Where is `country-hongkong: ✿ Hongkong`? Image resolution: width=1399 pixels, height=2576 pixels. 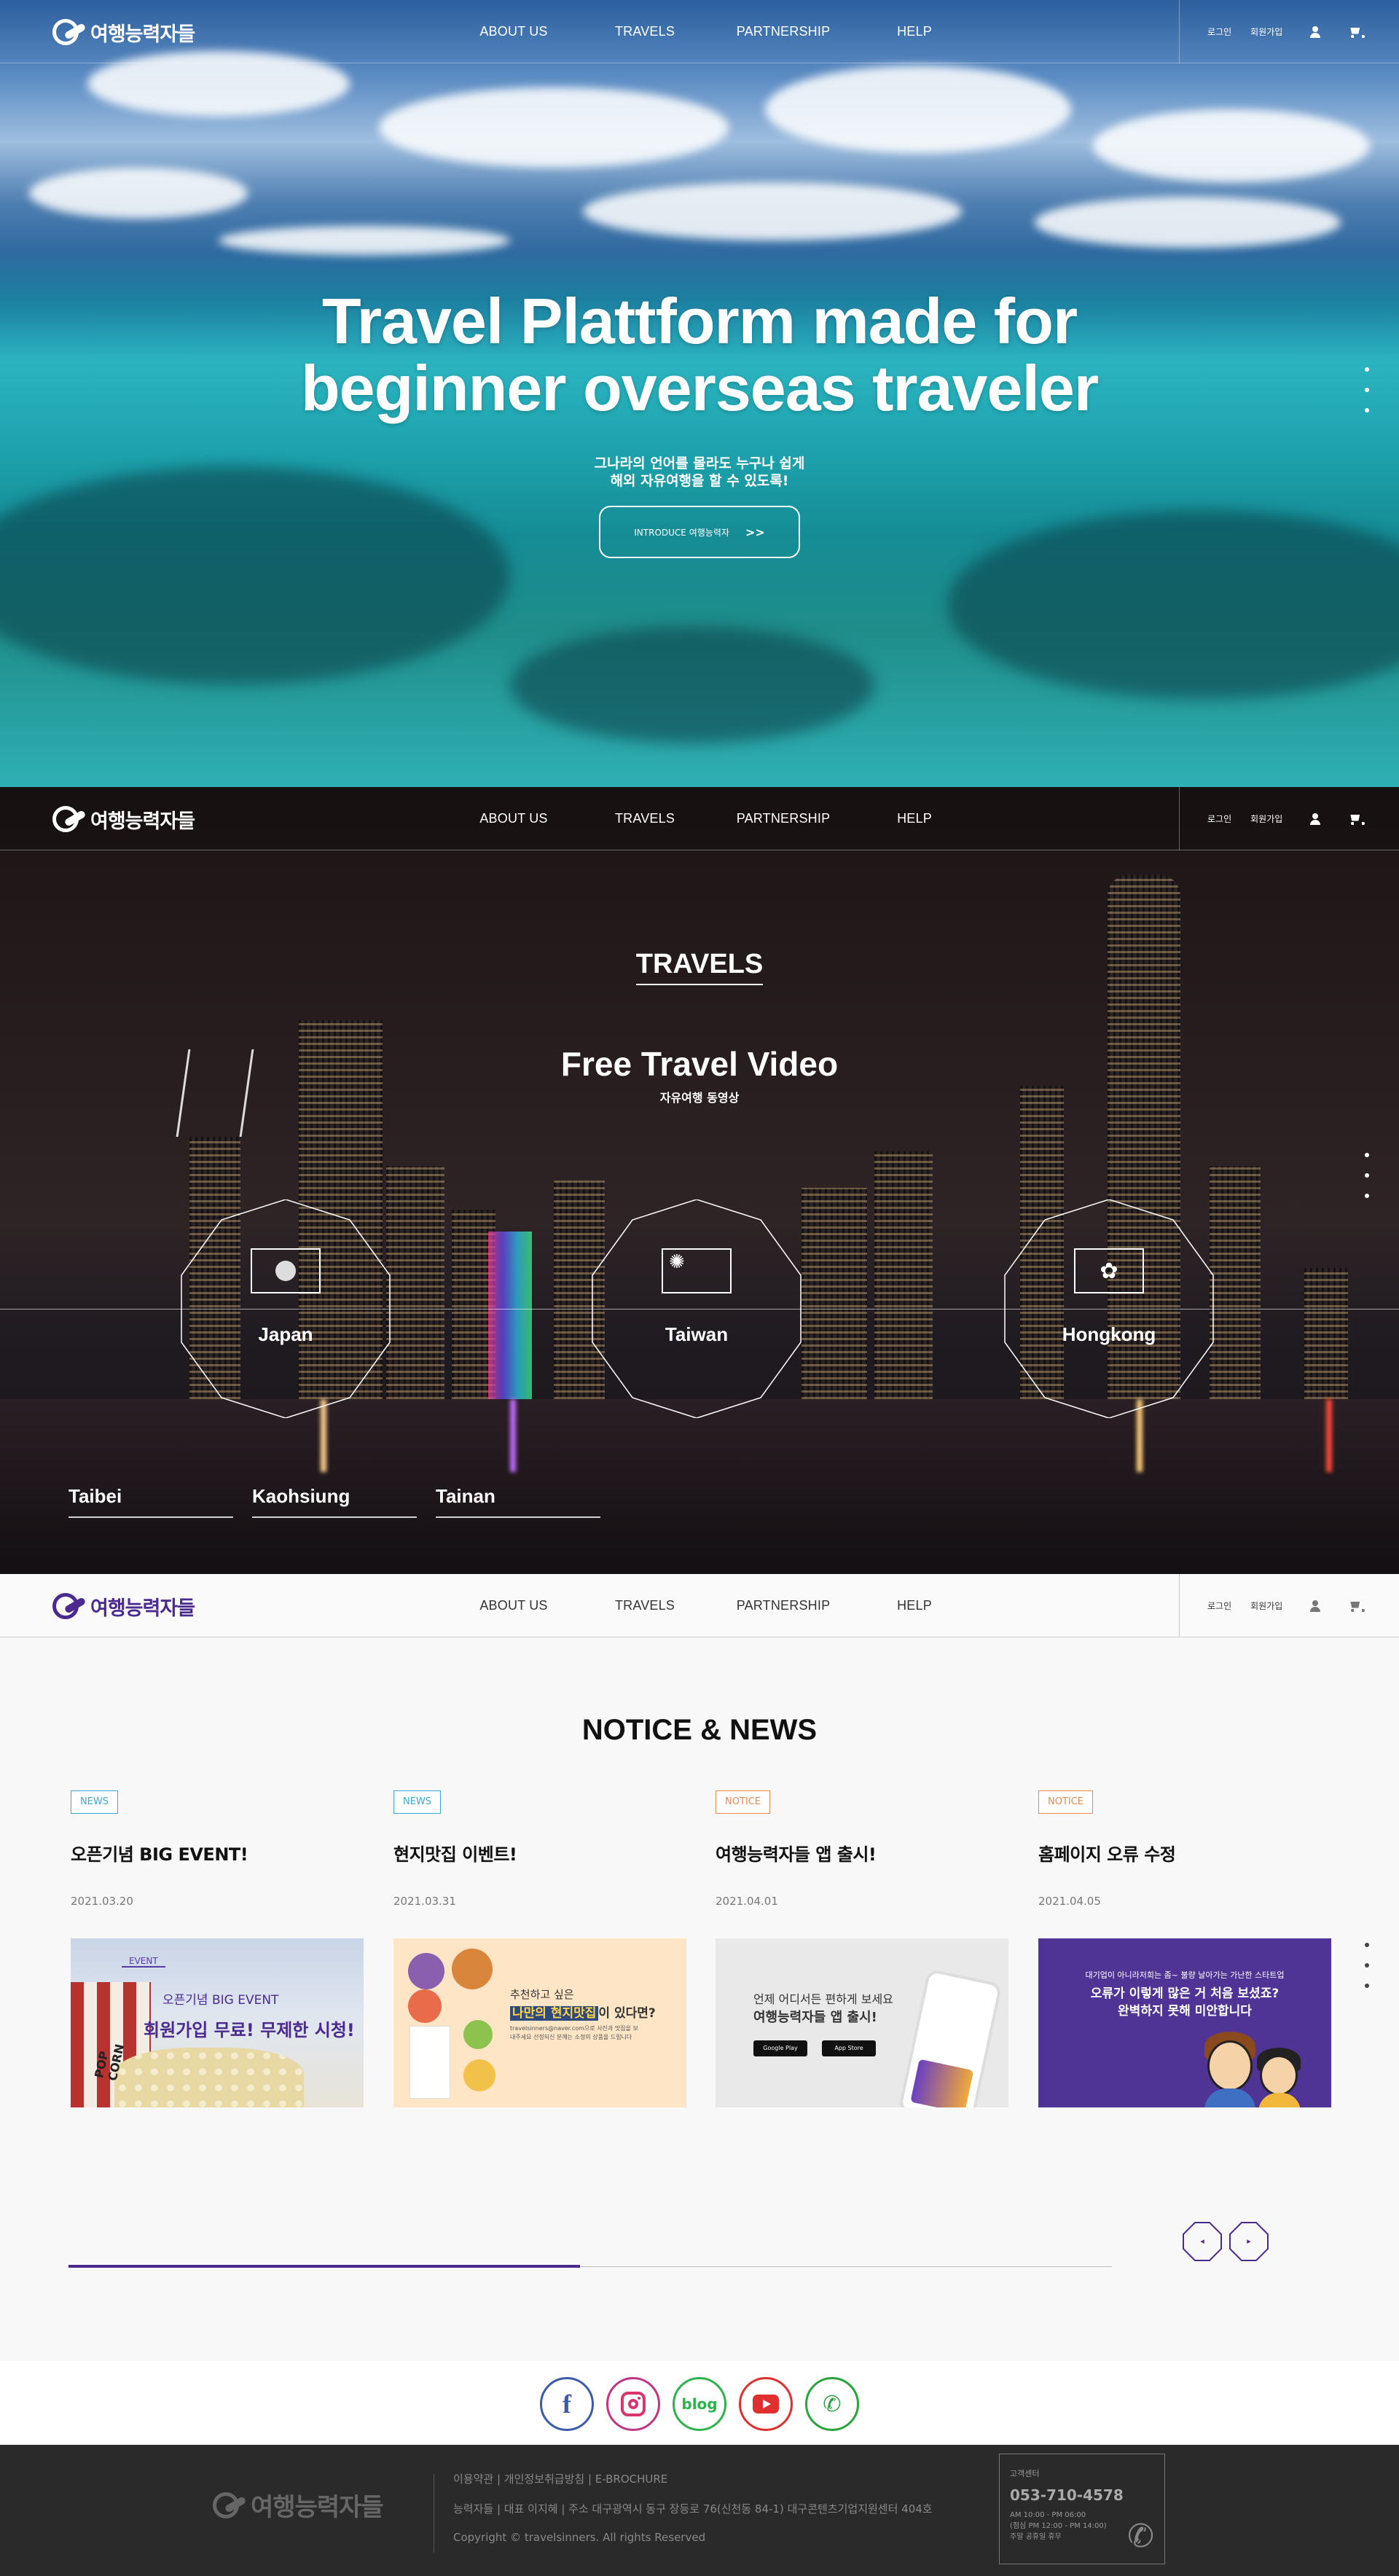 country-hongkong: ✿ Hongkong is located at coordinates (1109, 1308).